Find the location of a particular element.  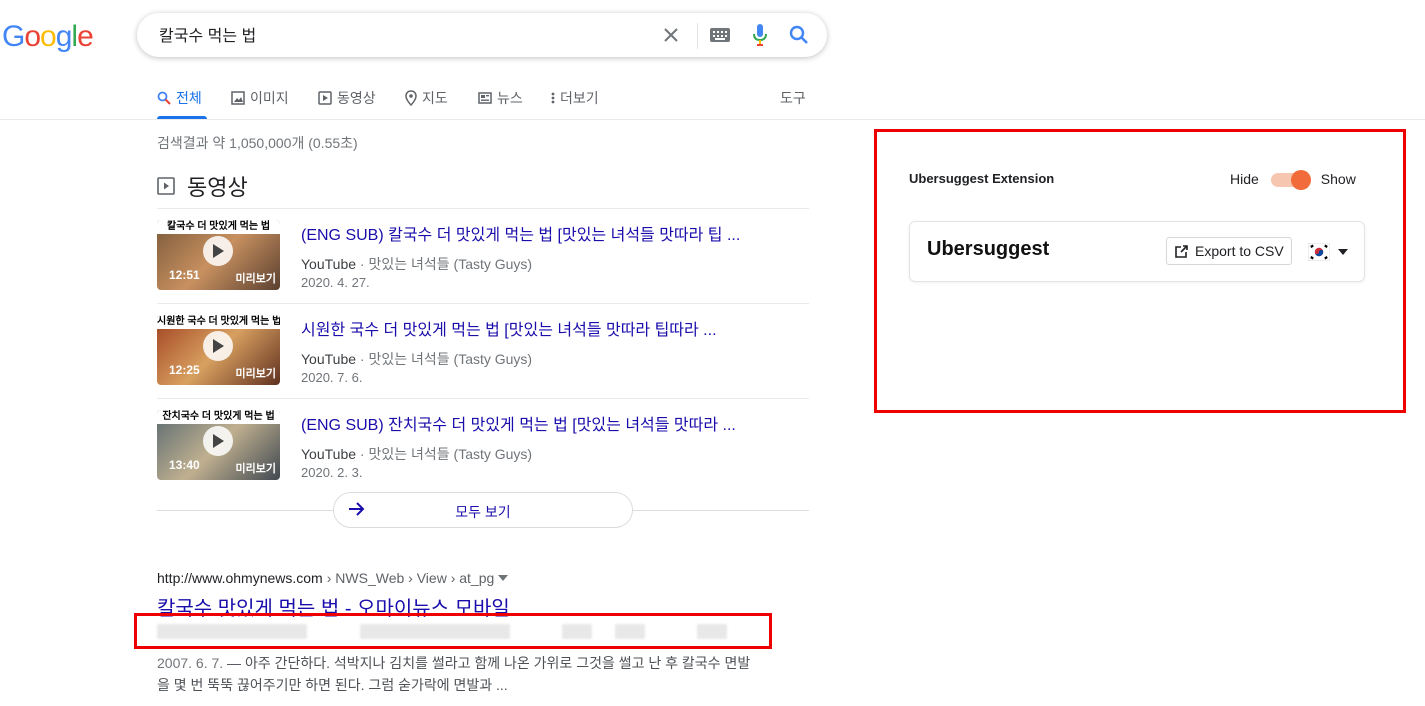

tab-more: 더보기 is located at coordinates (575, 98).